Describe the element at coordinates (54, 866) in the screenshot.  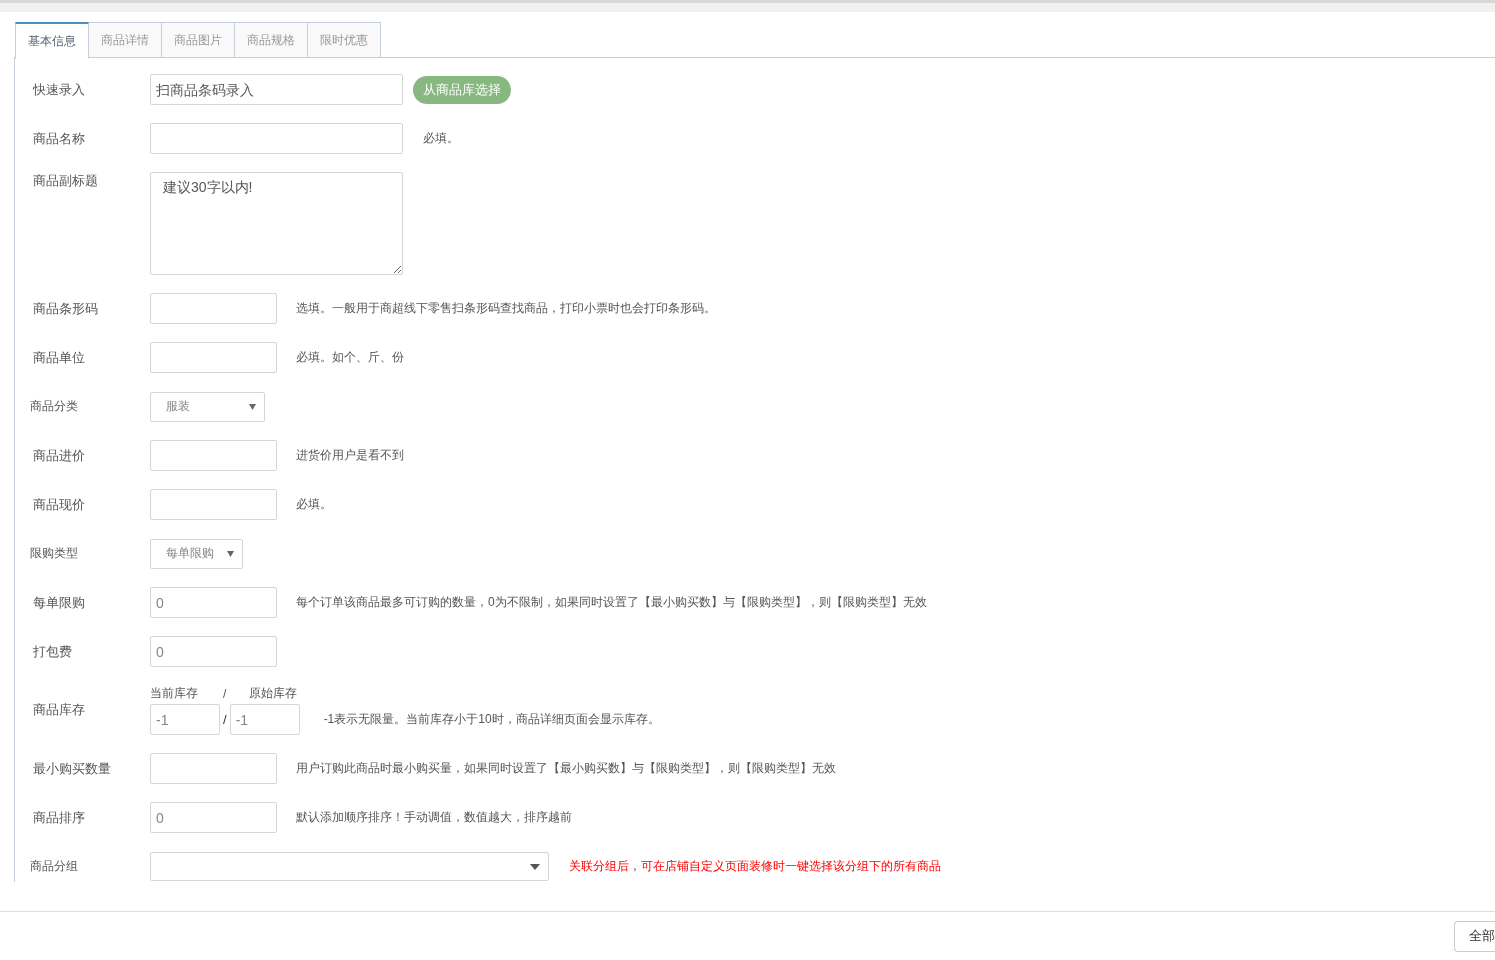
I see `field-label: 商品分组` at that location.